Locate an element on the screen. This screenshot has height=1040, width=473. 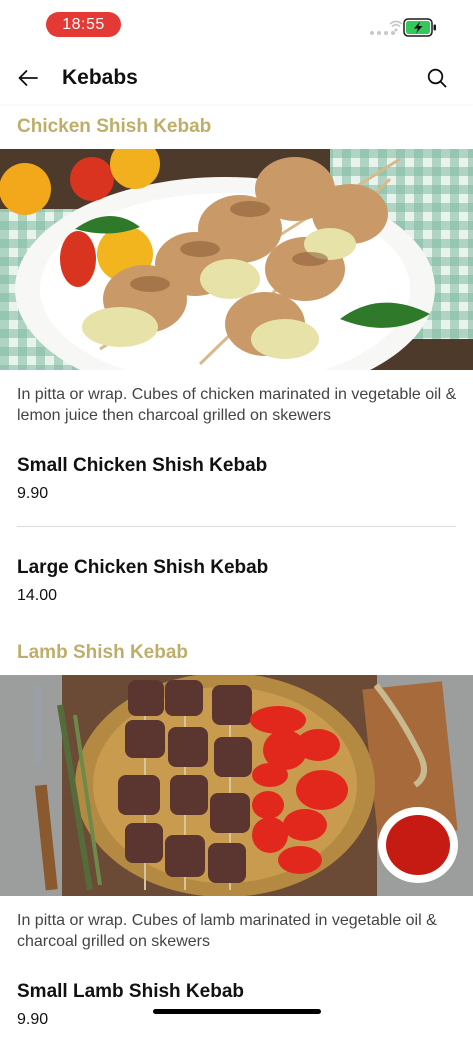
search-icon is located at coordinates (437, 78).